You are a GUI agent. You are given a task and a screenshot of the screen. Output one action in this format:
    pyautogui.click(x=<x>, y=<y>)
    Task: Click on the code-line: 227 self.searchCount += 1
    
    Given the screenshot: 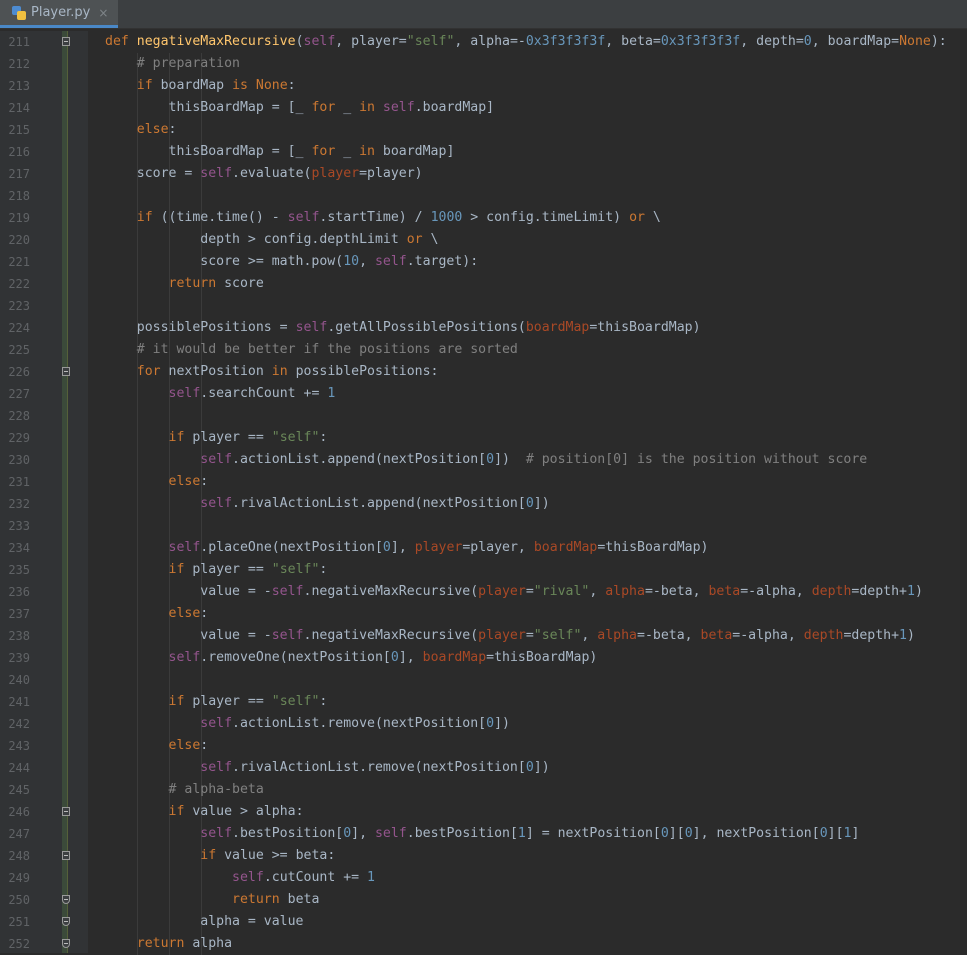 What is the action you would take?
    pyautogui.click(x=483, y=394)
    